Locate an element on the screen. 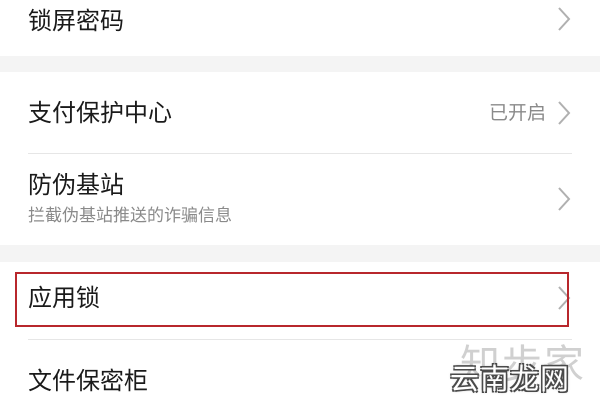  settings-group-lock: 锁屏密码 is located at coordinates (300, 28).